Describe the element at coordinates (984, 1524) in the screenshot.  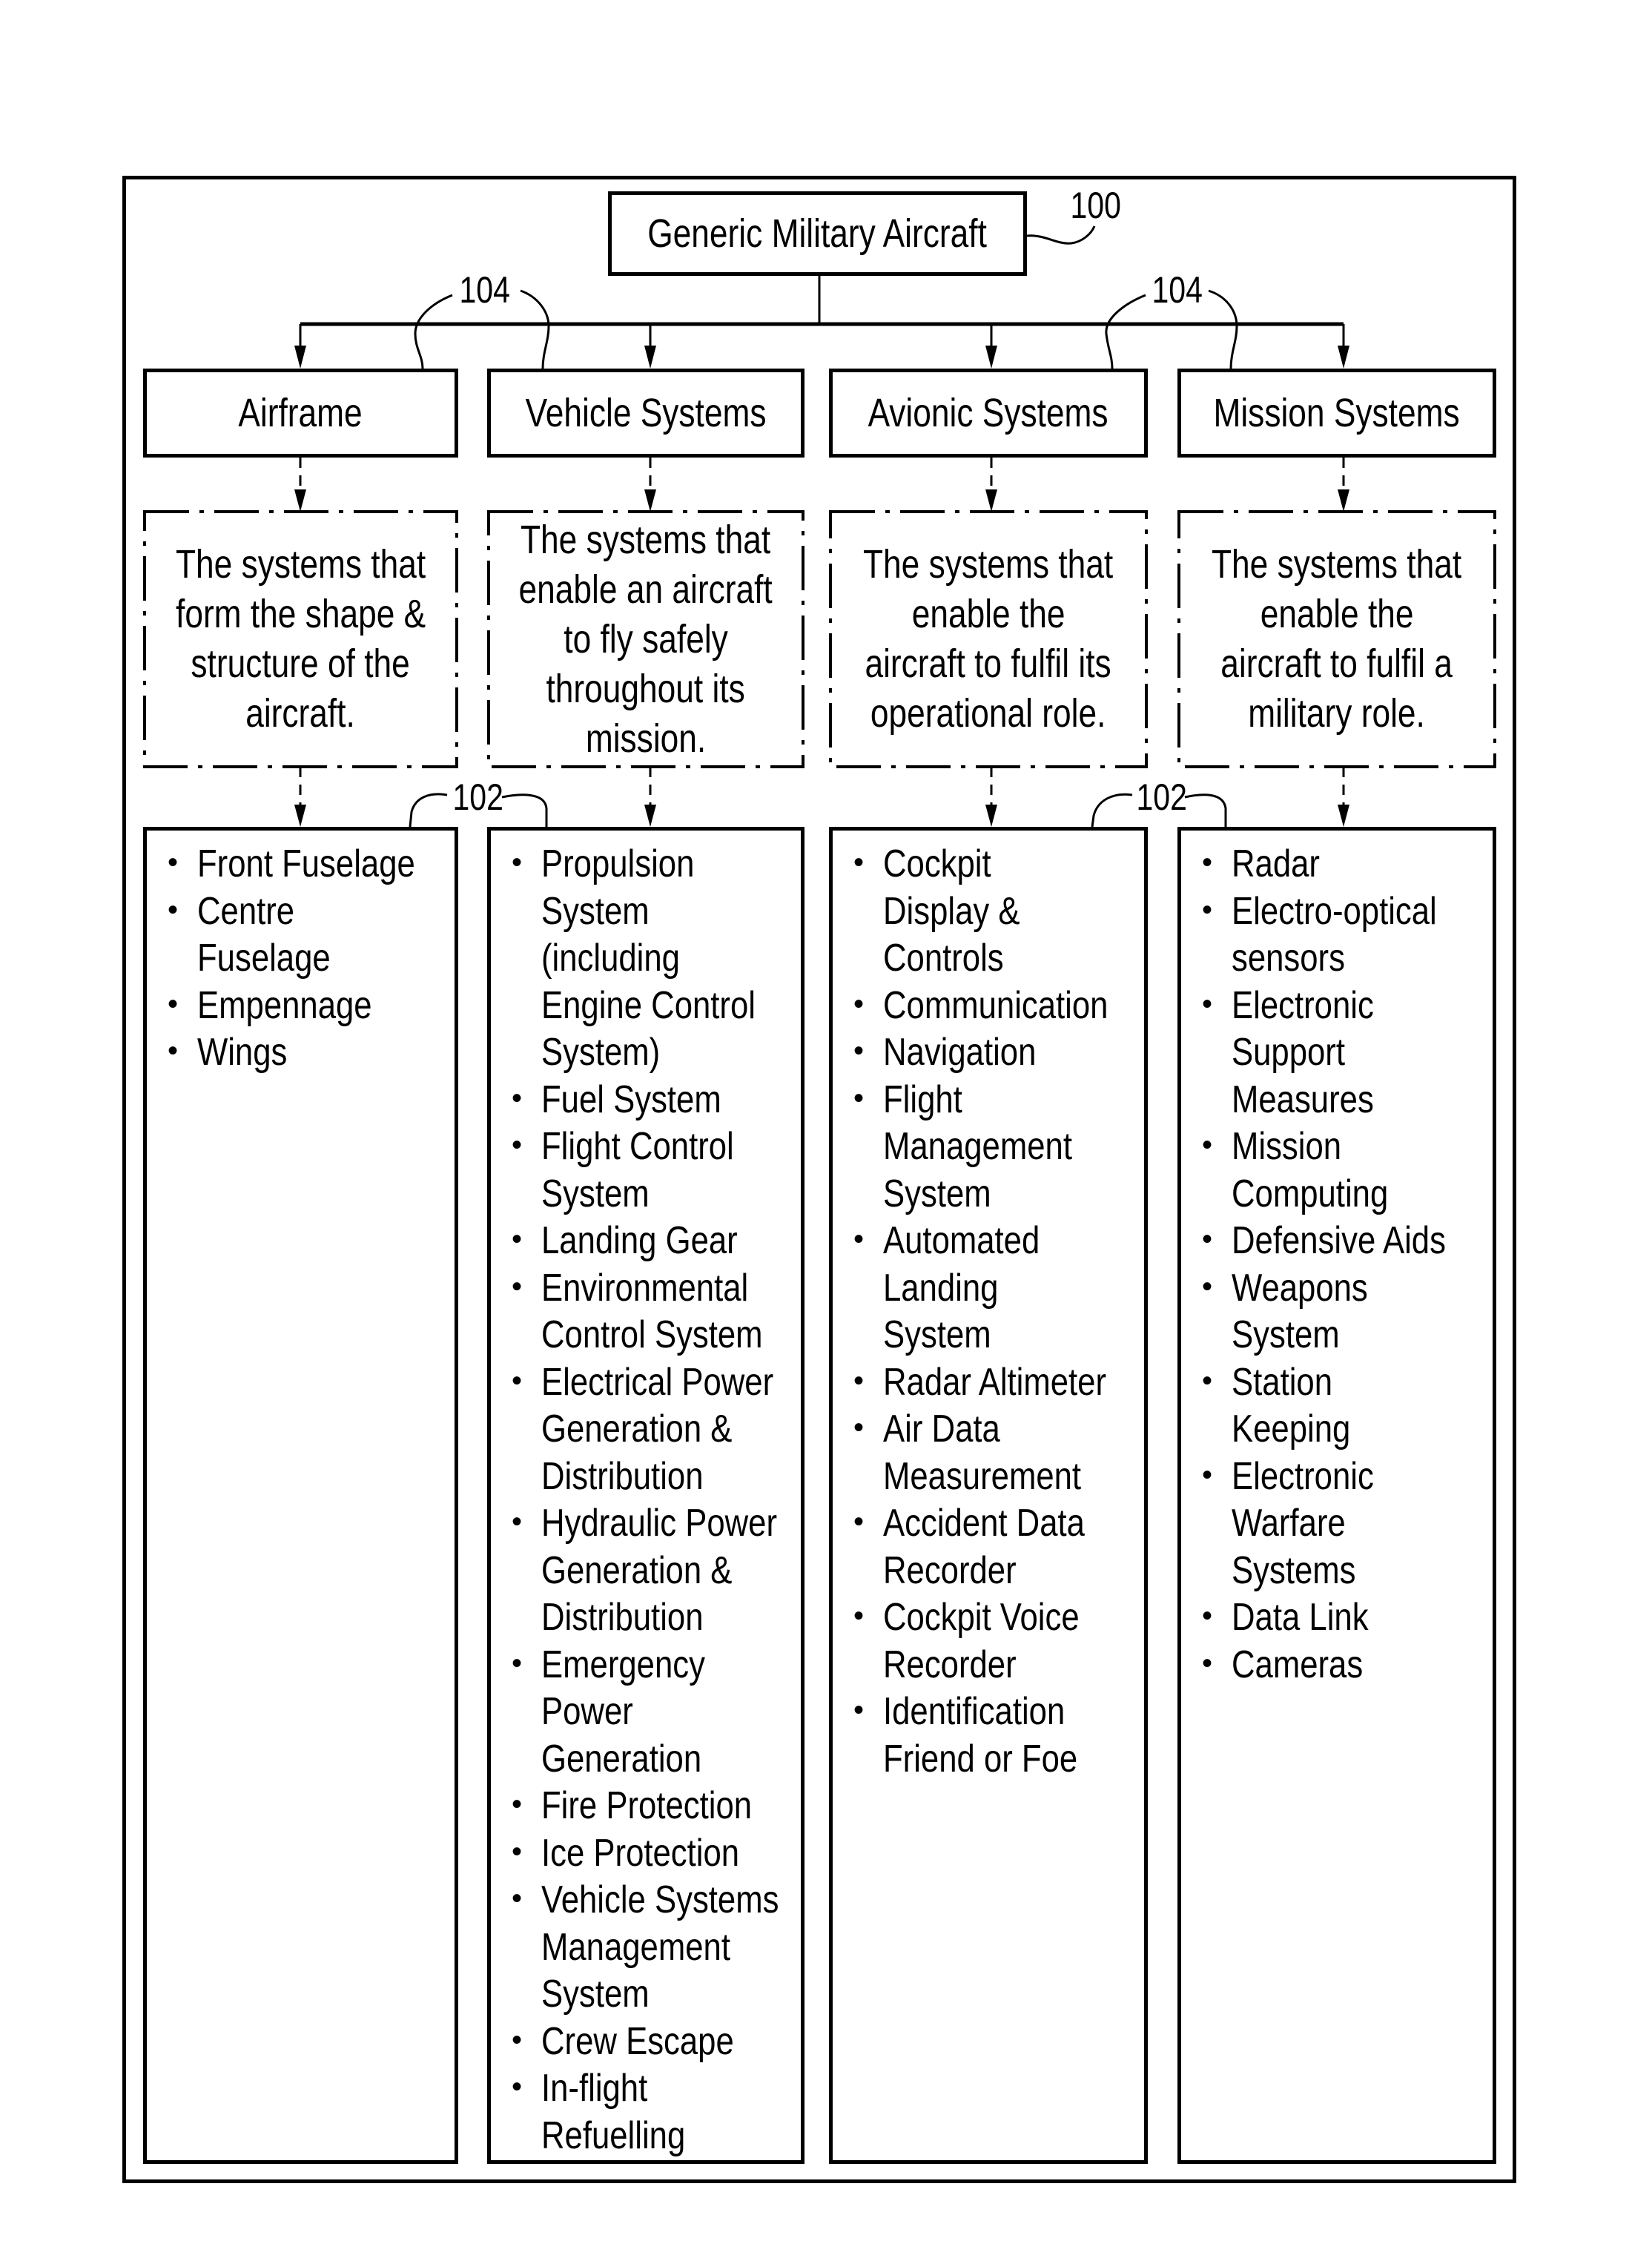
I see `list-item-text: Accident Data` at that location.